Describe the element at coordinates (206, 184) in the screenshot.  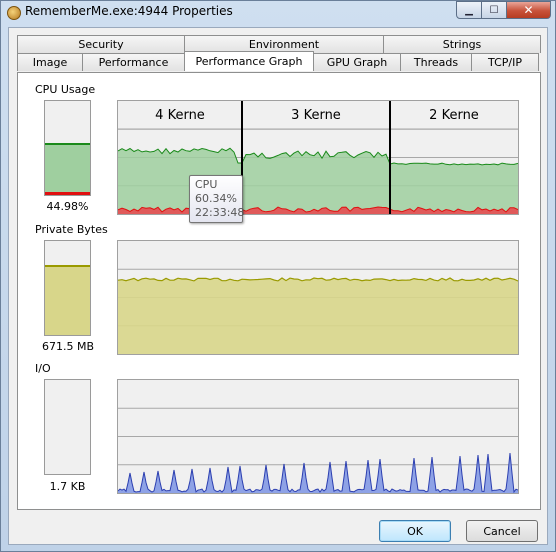
I see `tooltip-series-name: CPU` at that location.